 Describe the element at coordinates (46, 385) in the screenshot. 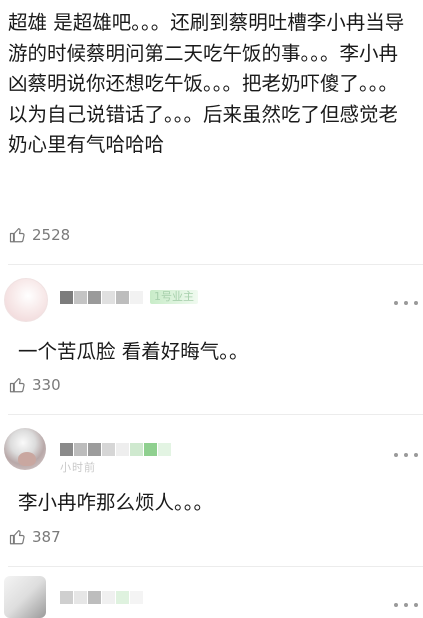

I see `like-count: 330` at that location.